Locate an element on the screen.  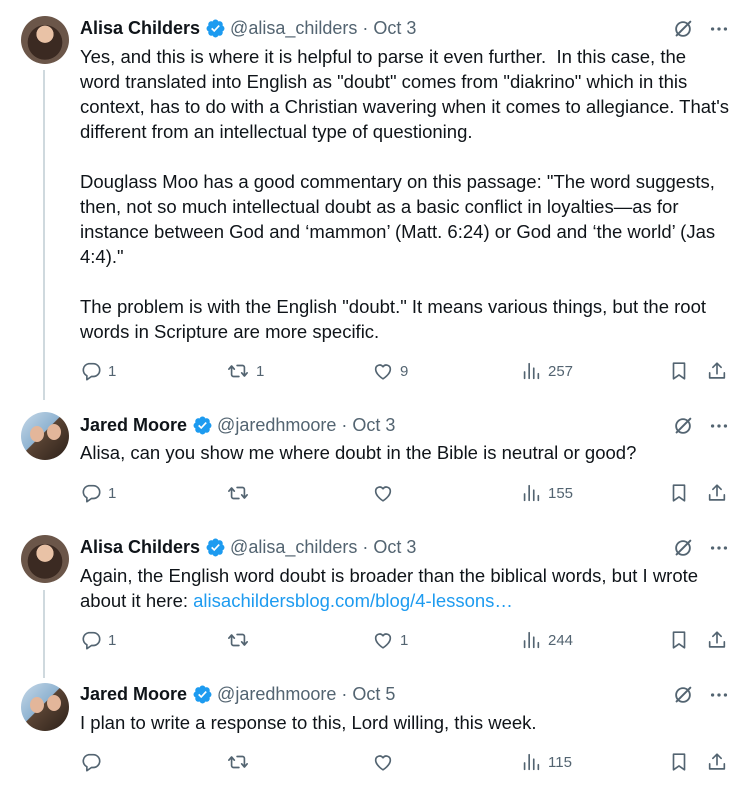
views-count: 155 is located at coordinates (561, 493).